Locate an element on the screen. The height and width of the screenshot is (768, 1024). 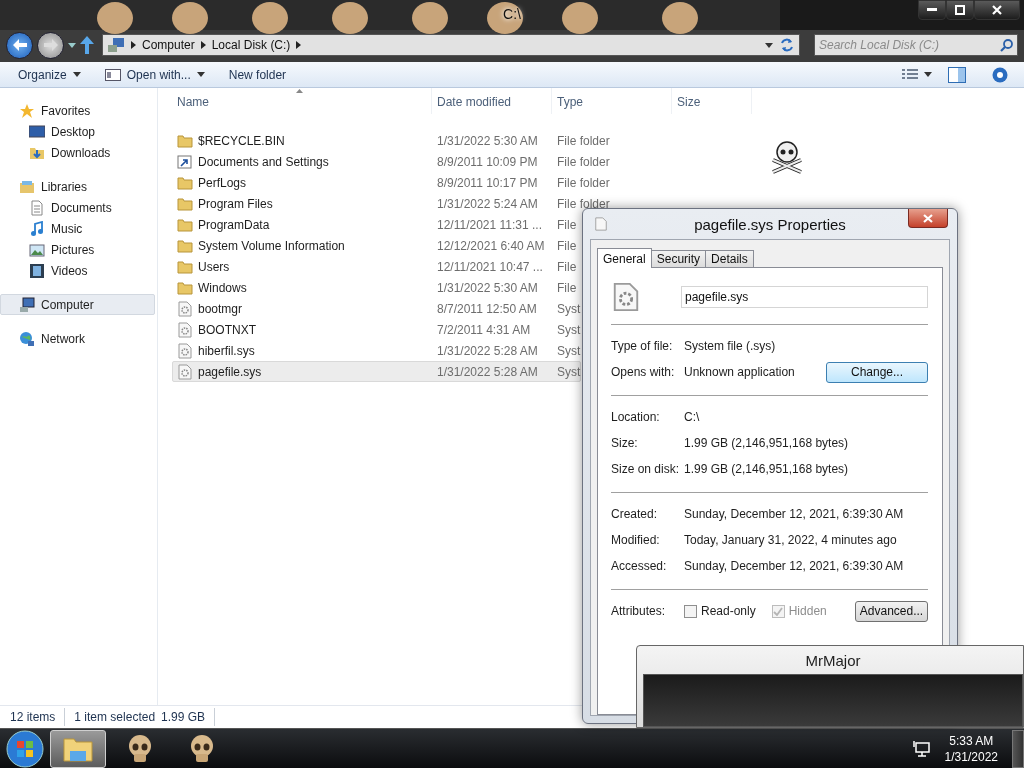
file-name: BOOTNXT is located at coordinates (227, 329).